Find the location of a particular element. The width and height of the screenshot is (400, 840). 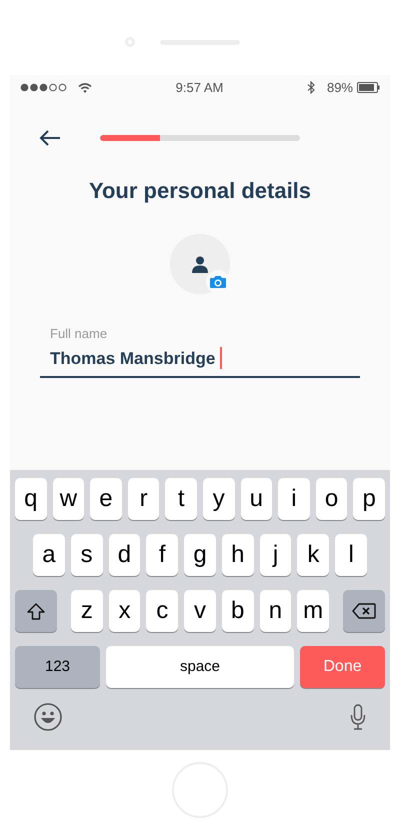

letter-key: t is located at coordinates (181, 499).